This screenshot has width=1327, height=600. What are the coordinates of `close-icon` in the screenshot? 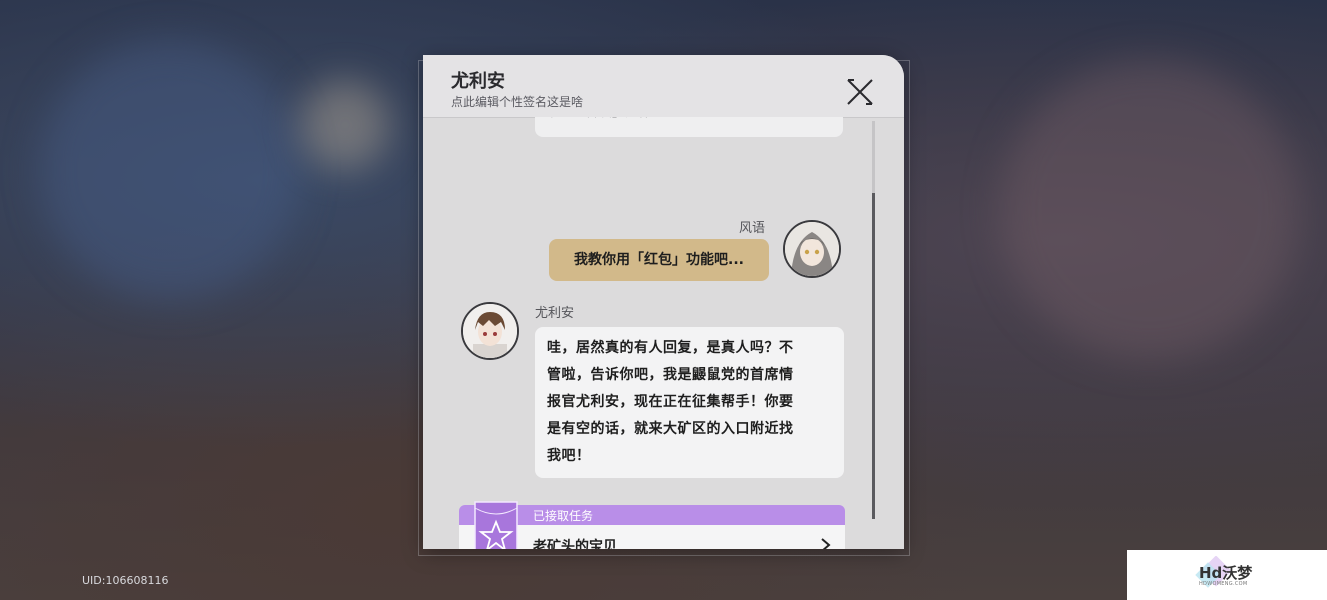 It's located at (860, 92).